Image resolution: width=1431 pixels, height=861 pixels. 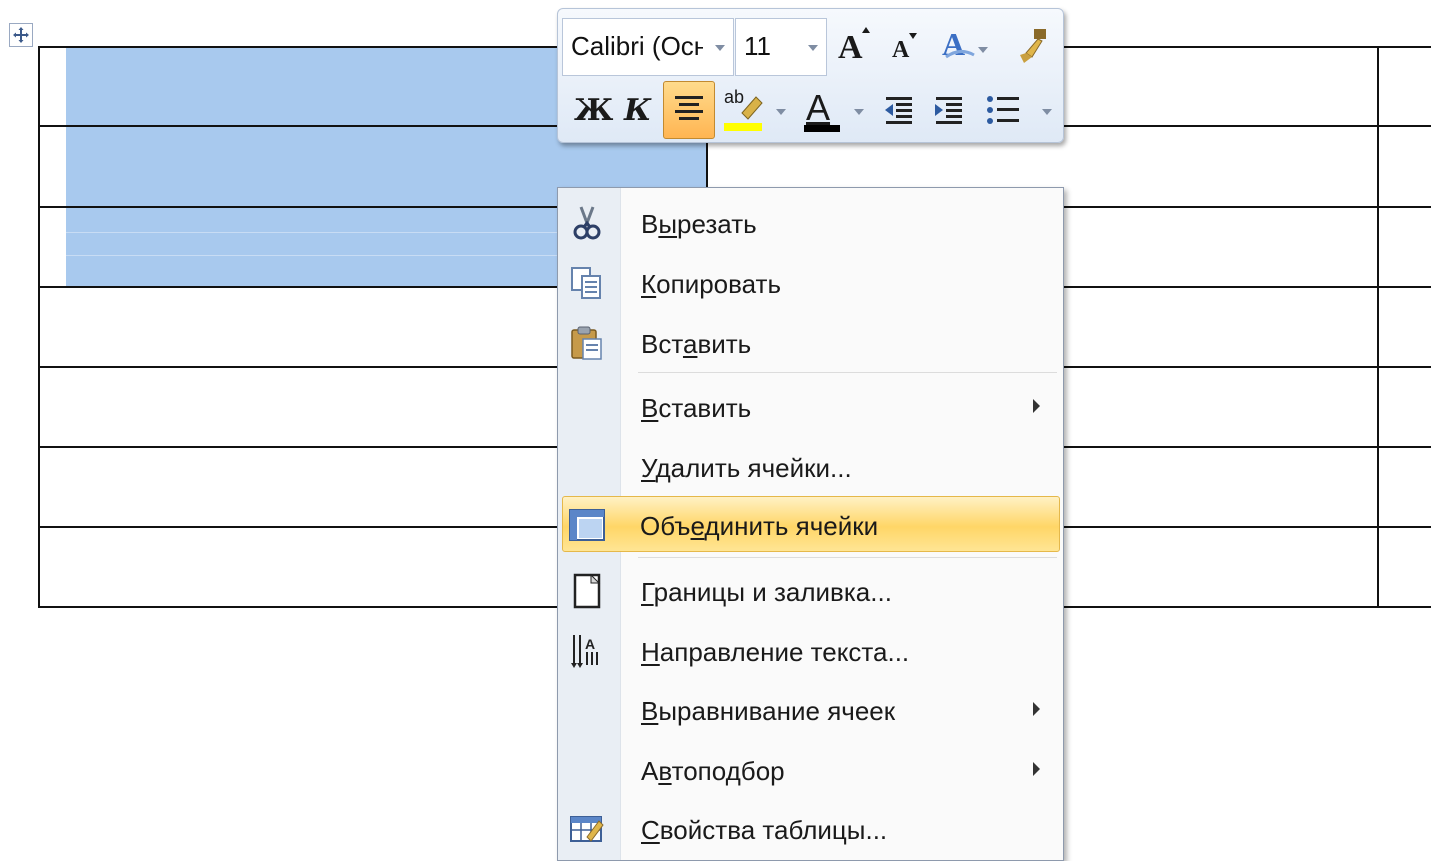 I want to click on scissors-icon, so click(x=587, y=223).